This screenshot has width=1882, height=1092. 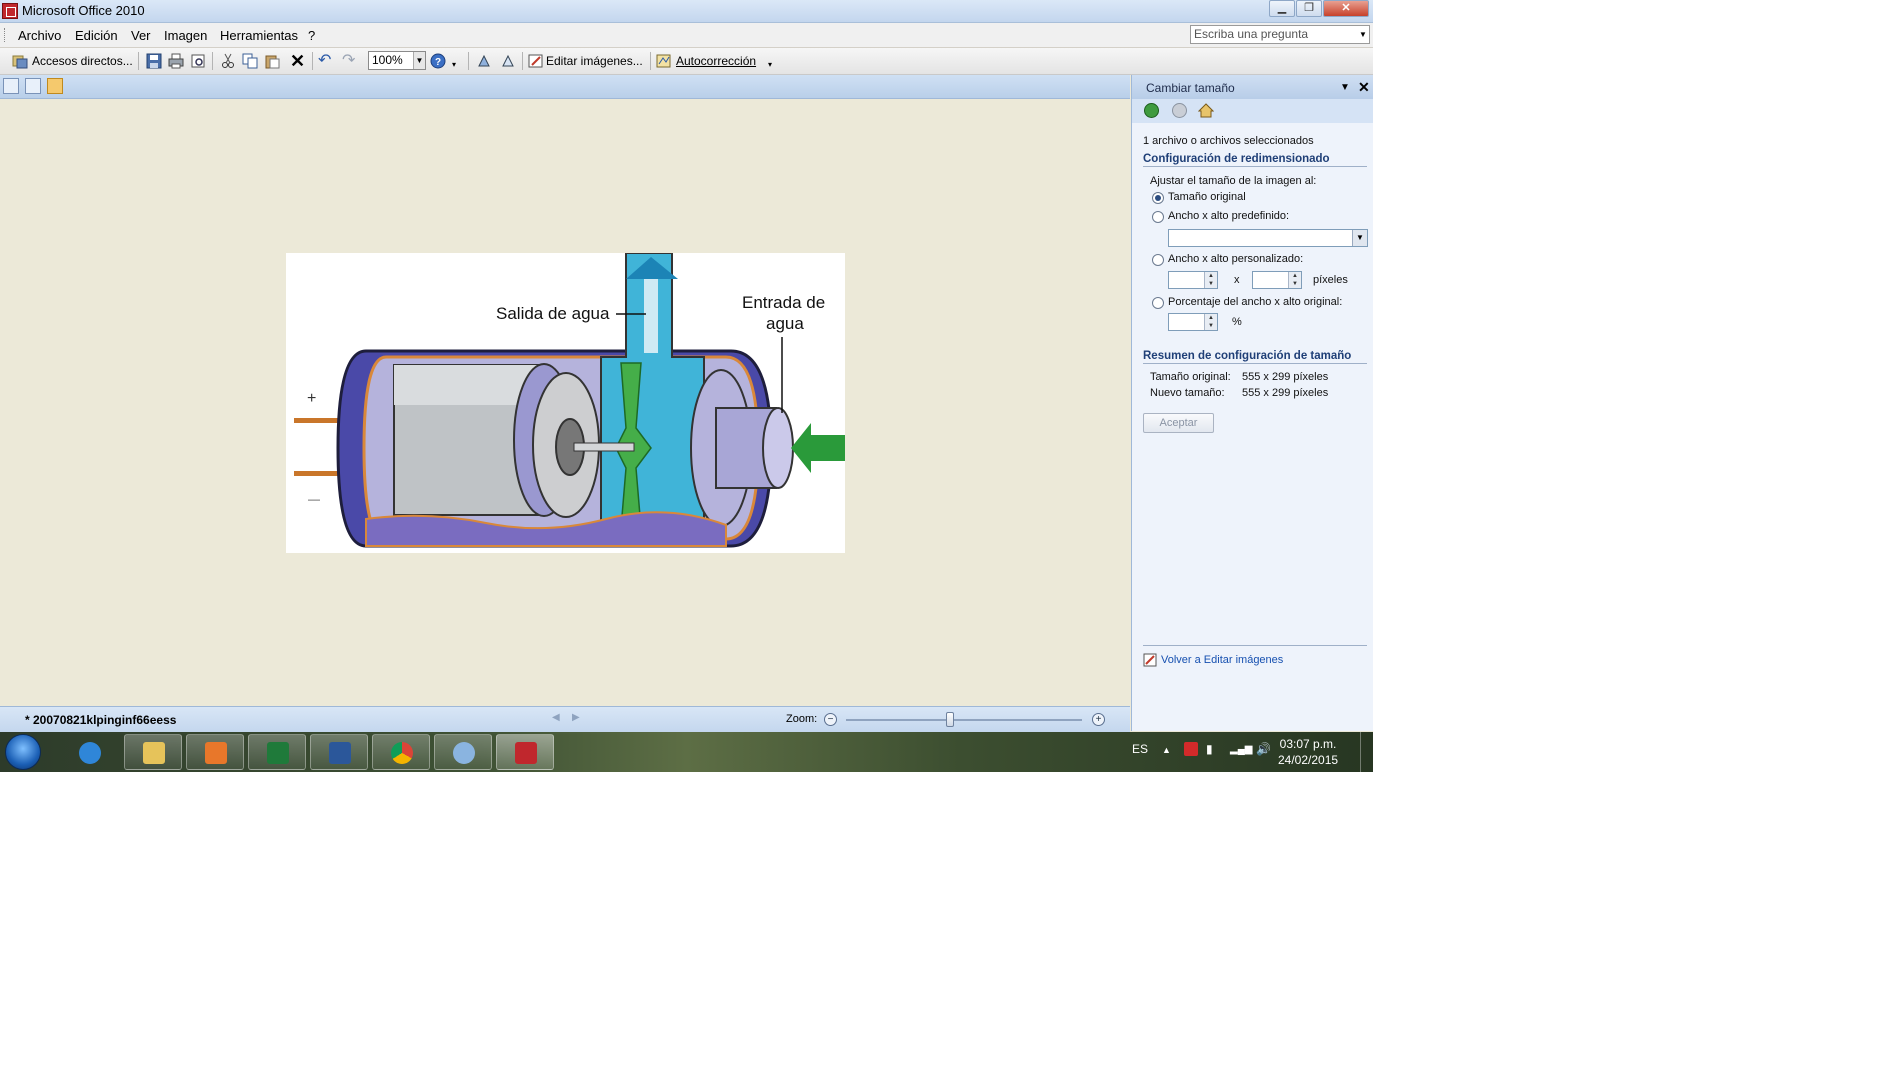 What do you see at coordinates (1268, 238) in the screenshot?
I see `predefined-size-select: ▼` at bounding box center [1268, 238].